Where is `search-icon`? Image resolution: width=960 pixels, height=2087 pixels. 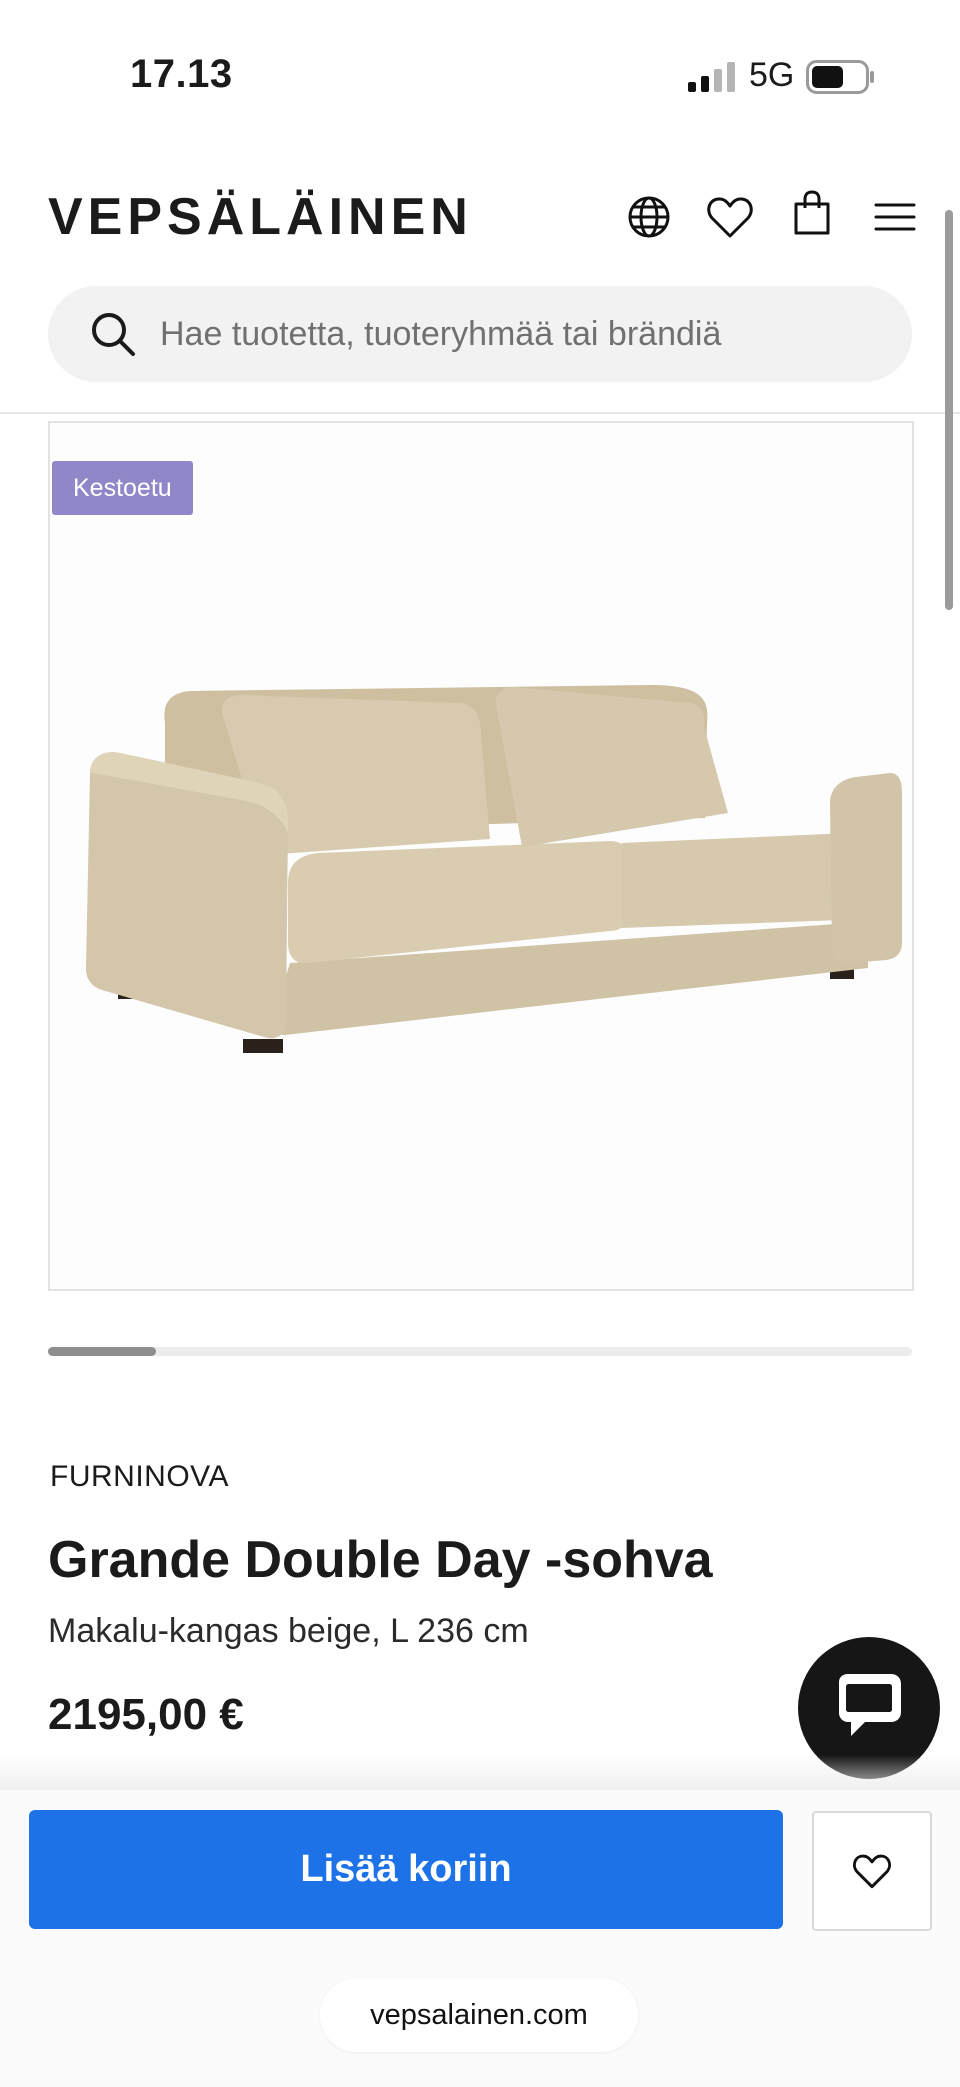
search-icon is located at coordinates (113, 334).